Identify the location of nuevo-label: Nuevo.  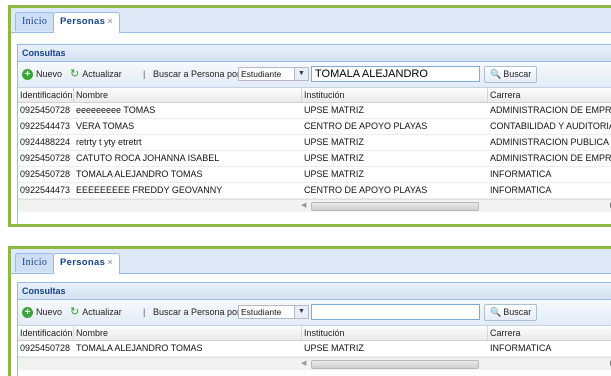
(49, 74).